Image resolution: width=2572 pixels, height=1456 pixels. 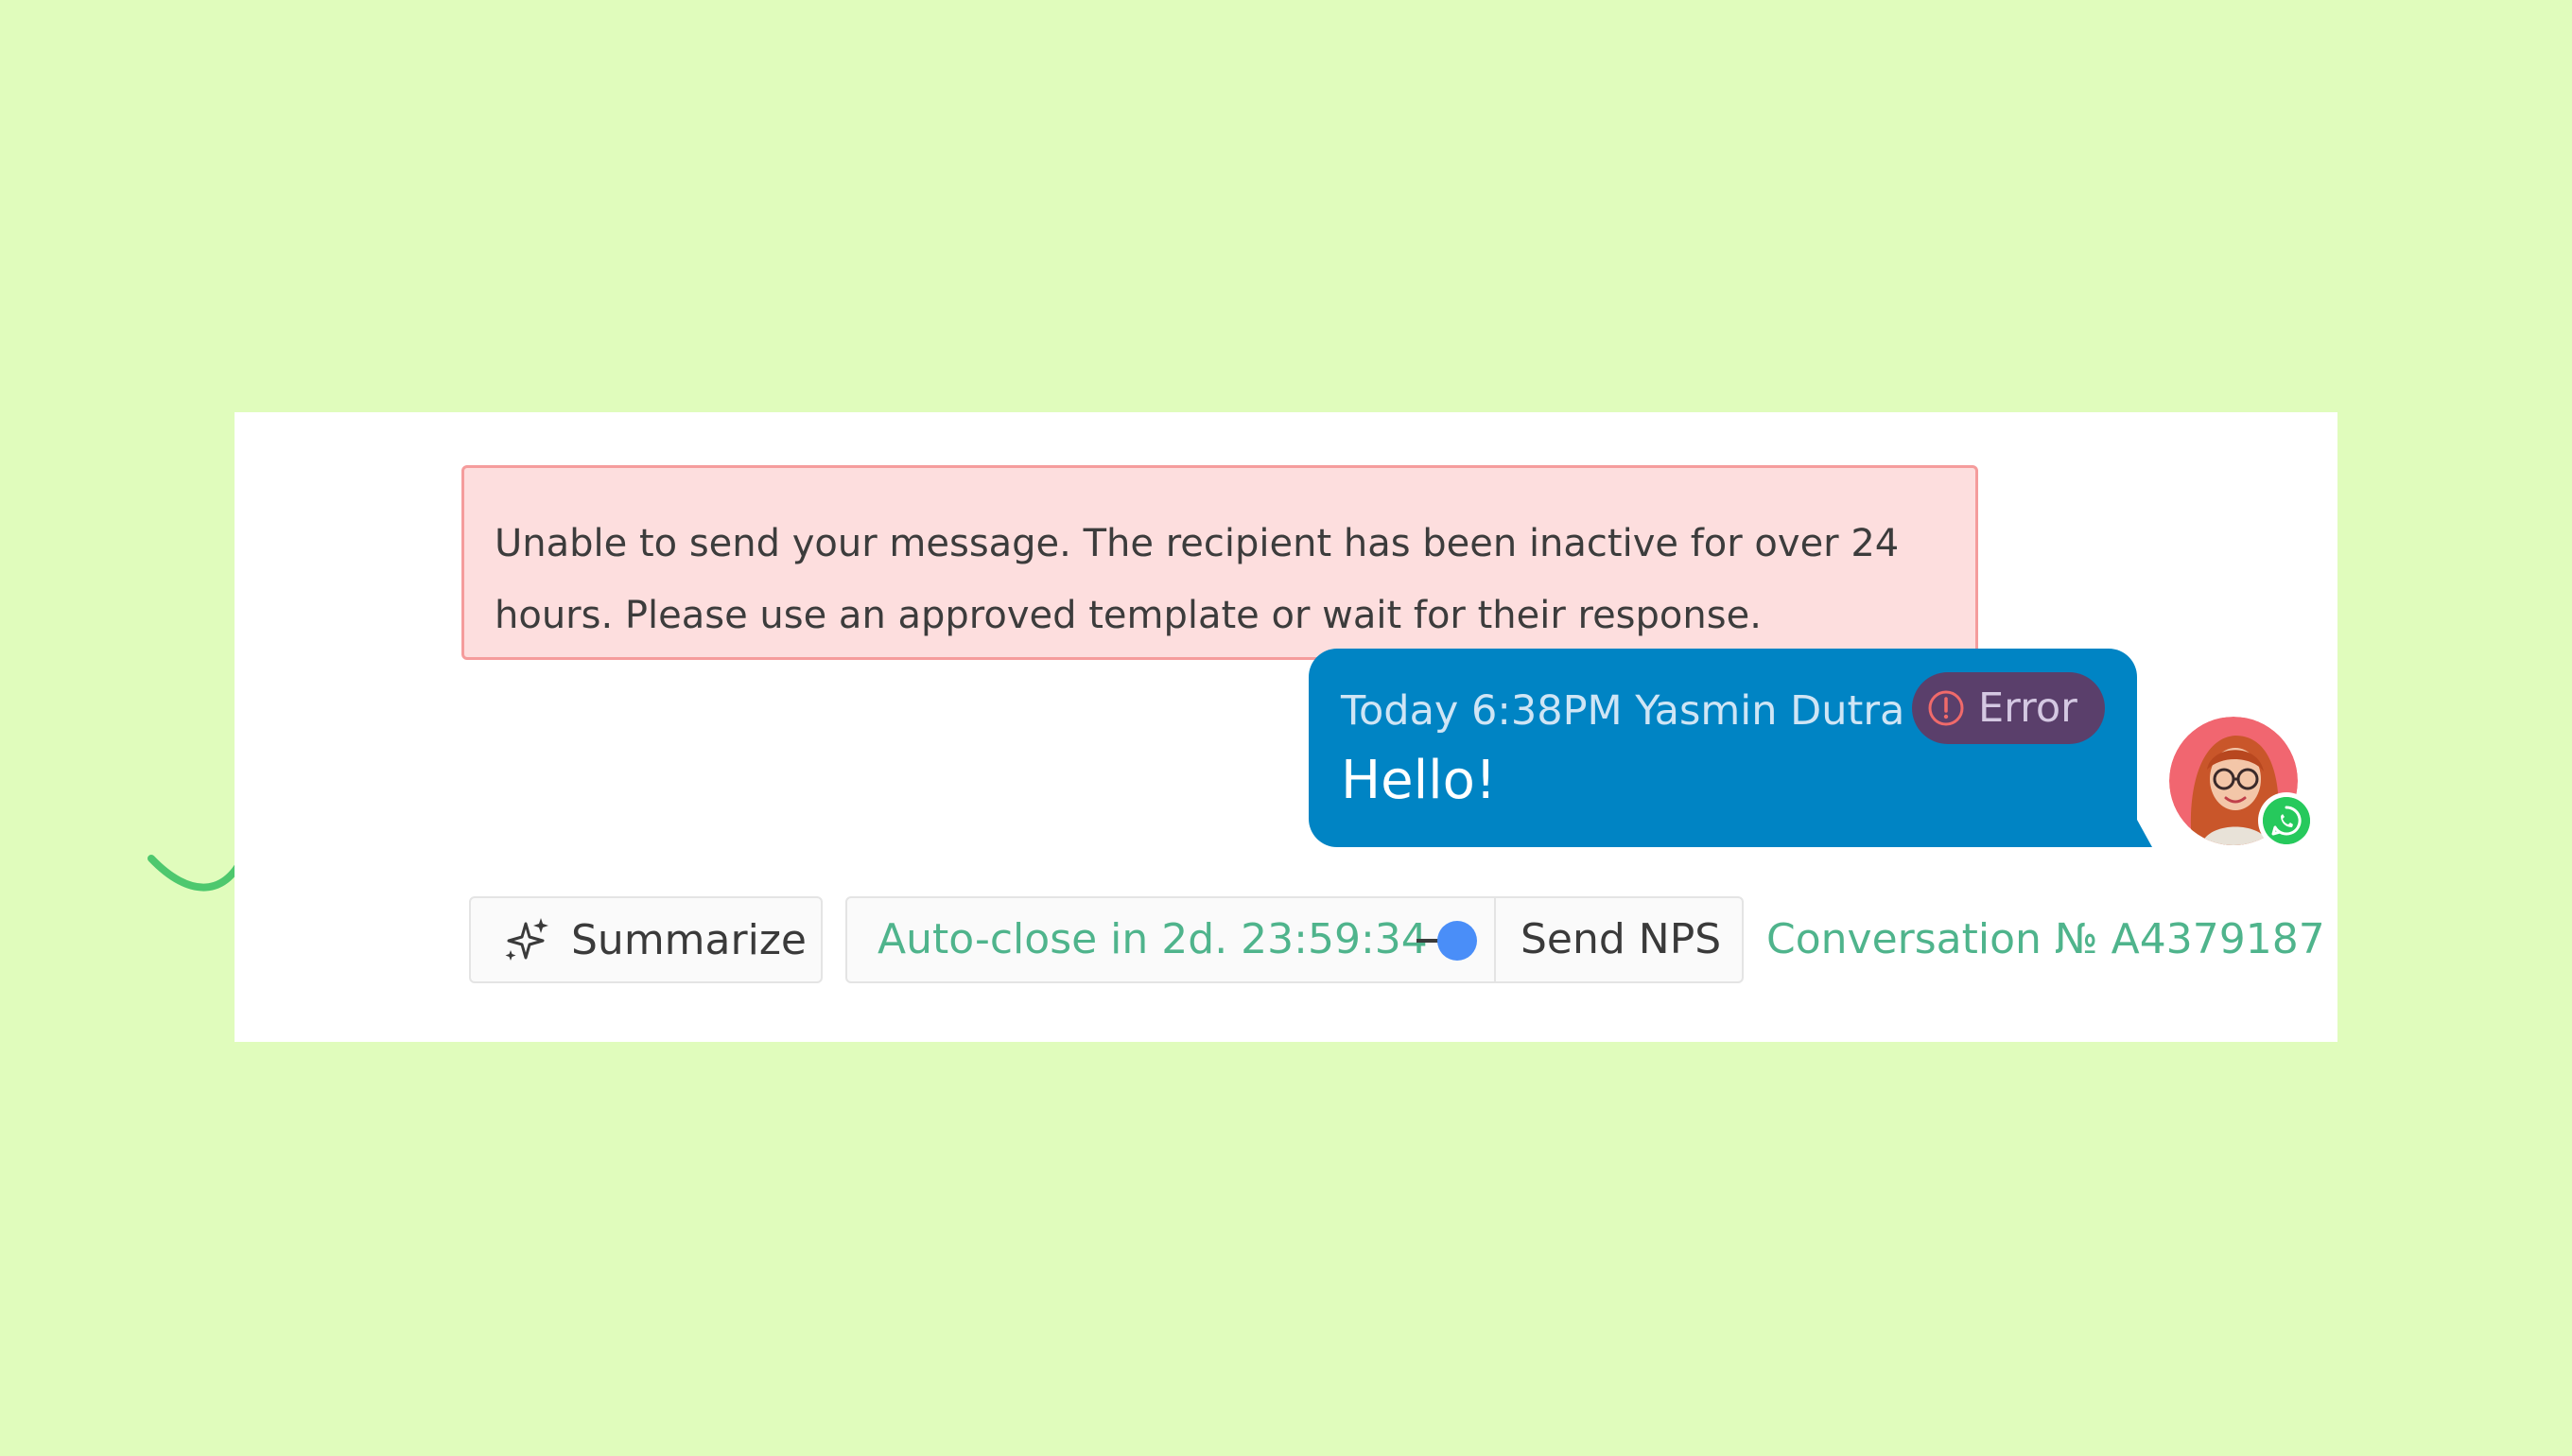 I want to click on error-status-badge: Error, so click(x=2008, y=708).